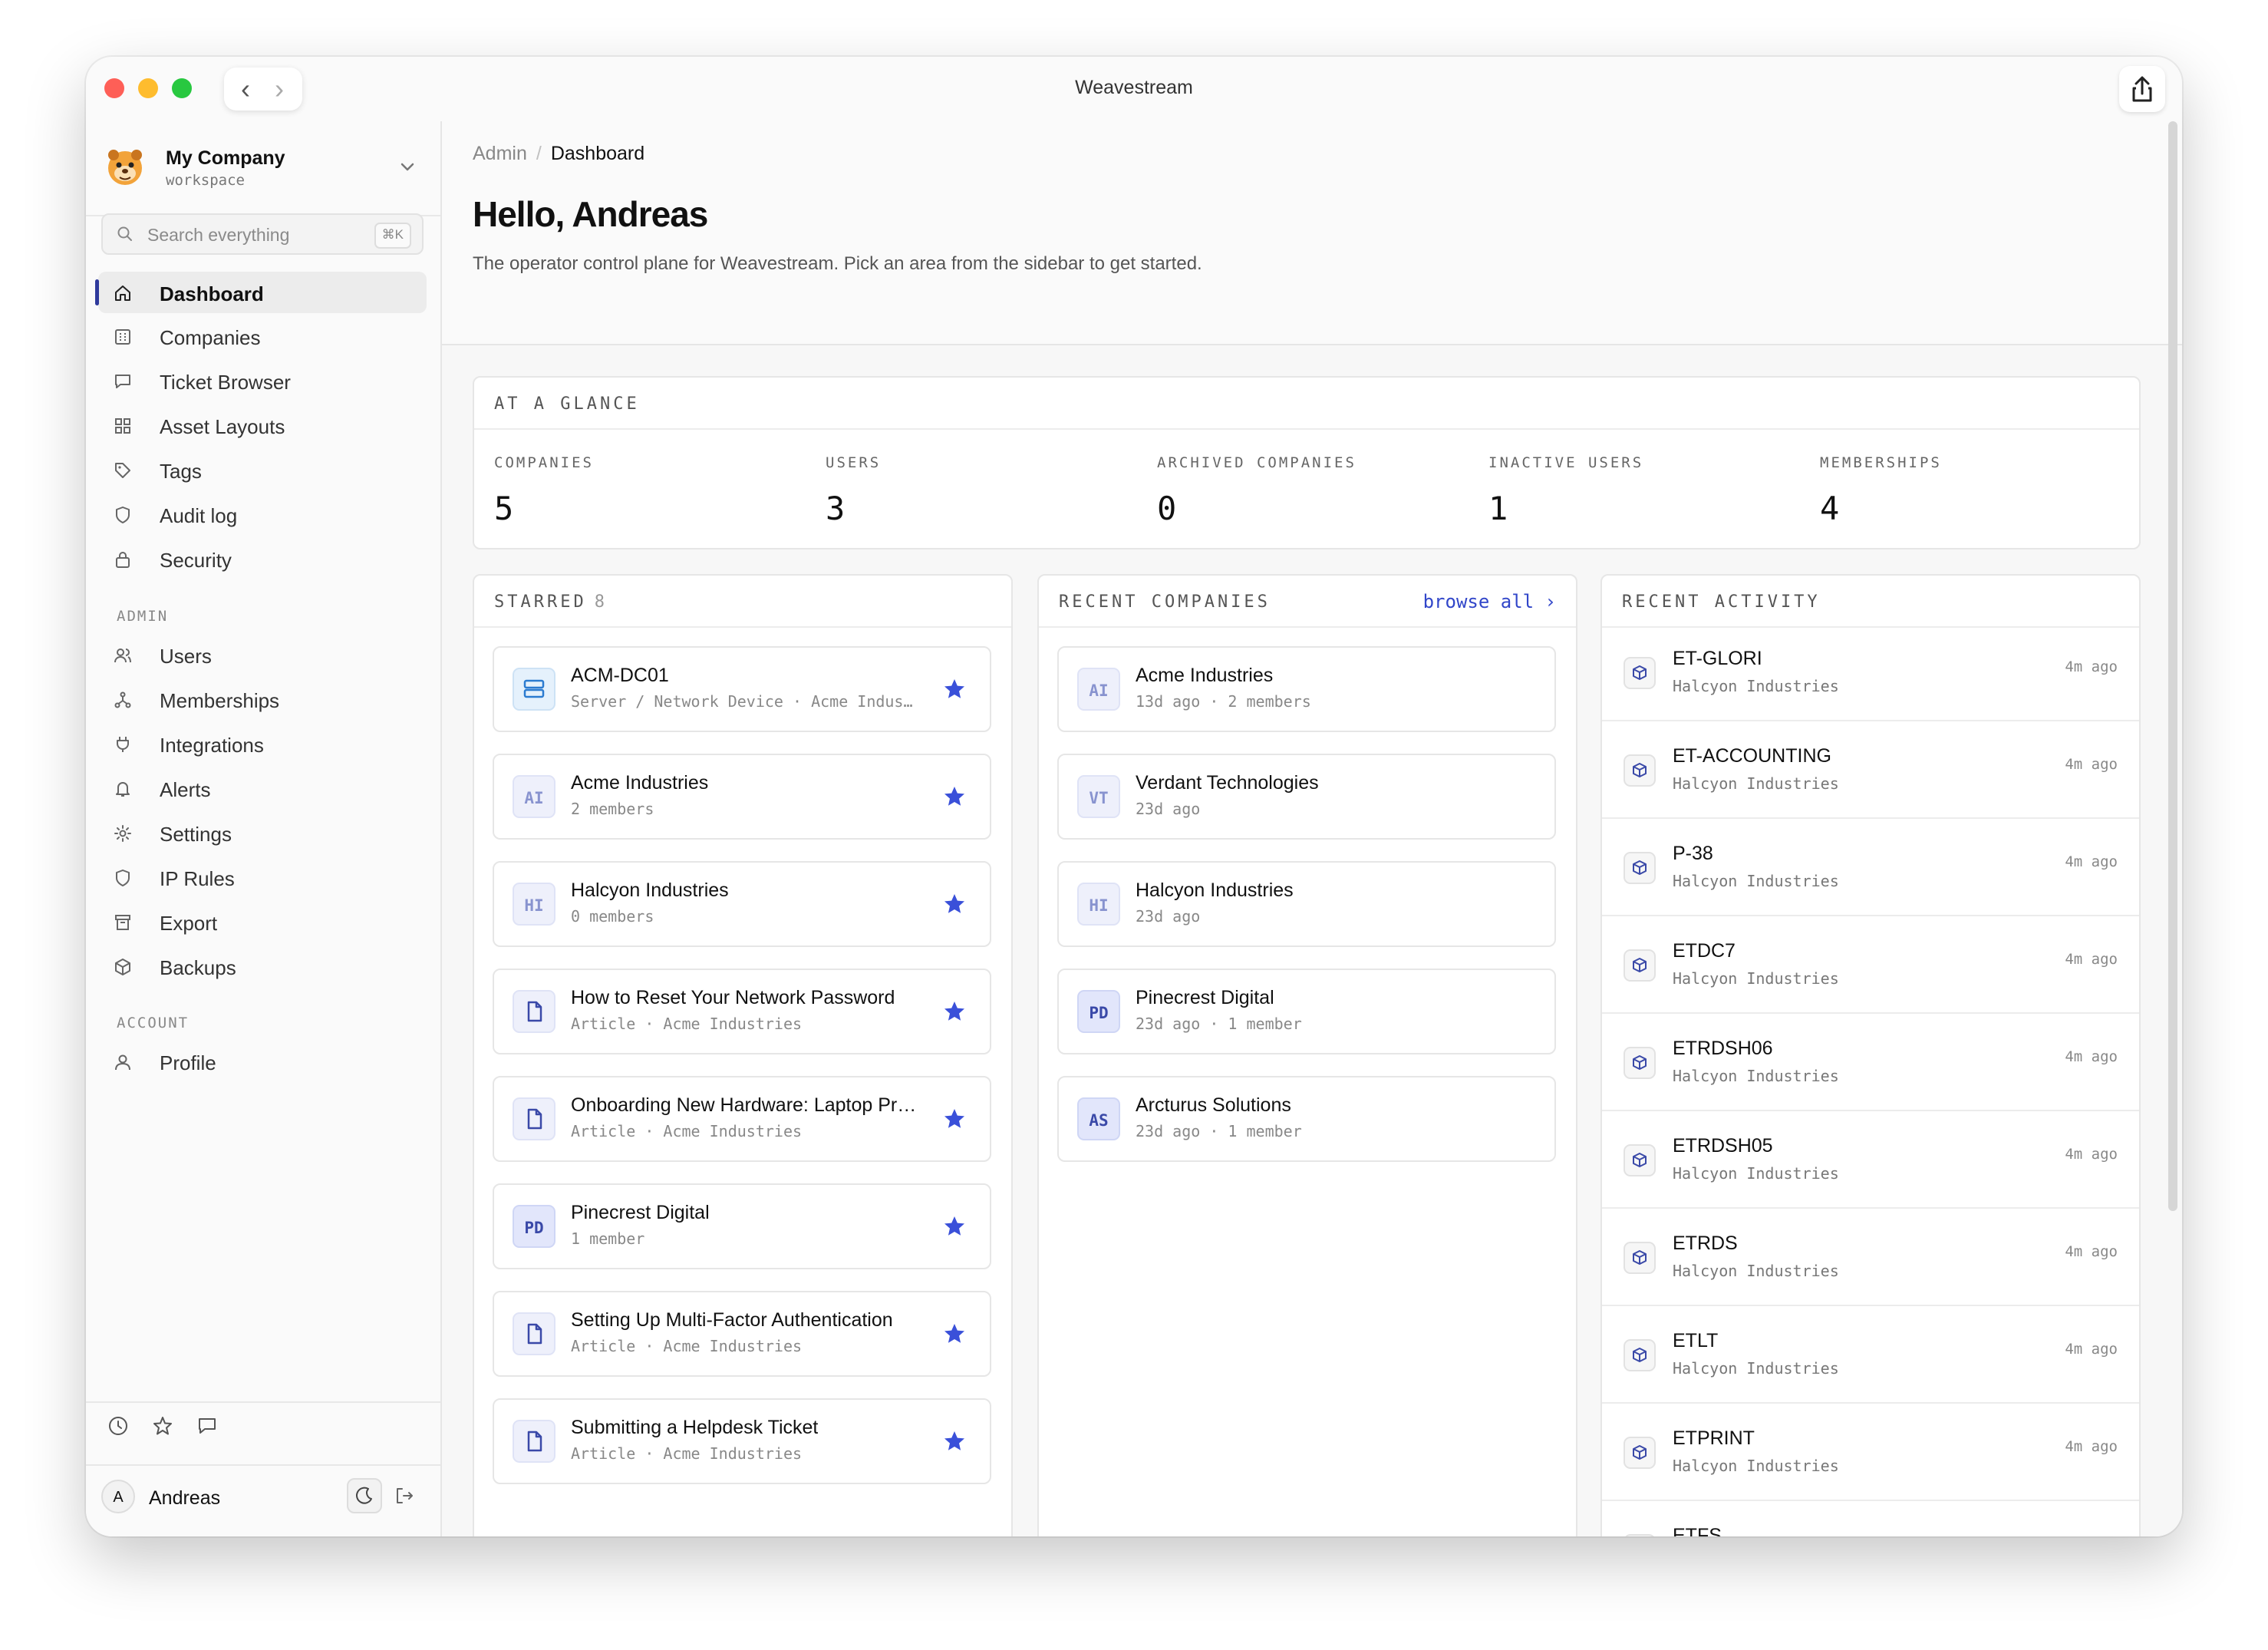  What do you see at coordinates (262, 654) in the screenshot?
I see `sidebar-item-users: Users` at bounding box center [262, 654].